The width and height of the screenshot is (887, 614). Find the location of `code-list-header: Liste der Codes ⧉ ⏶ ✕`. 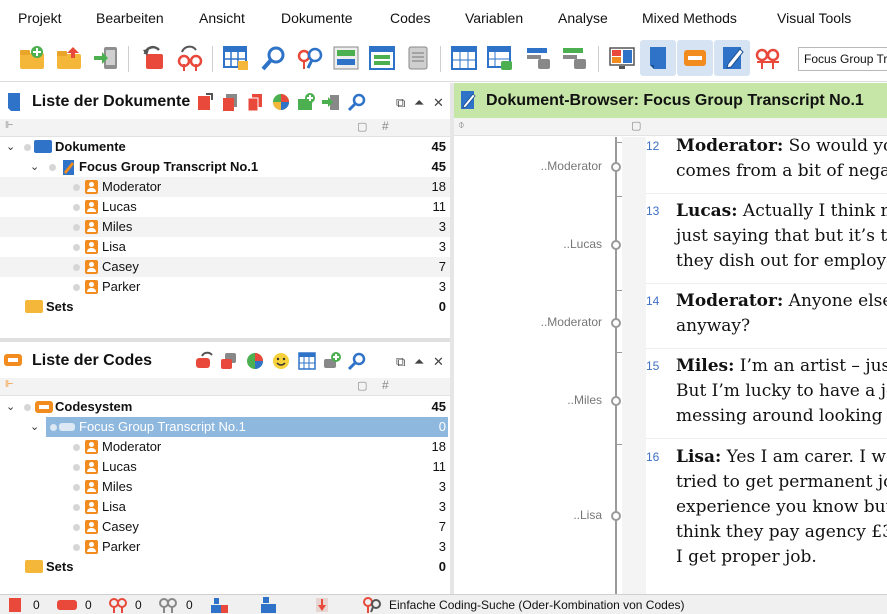

code-list-header: Liste der Codes ⧉ ⏶ ✕ is located at coordinates (225, 361).